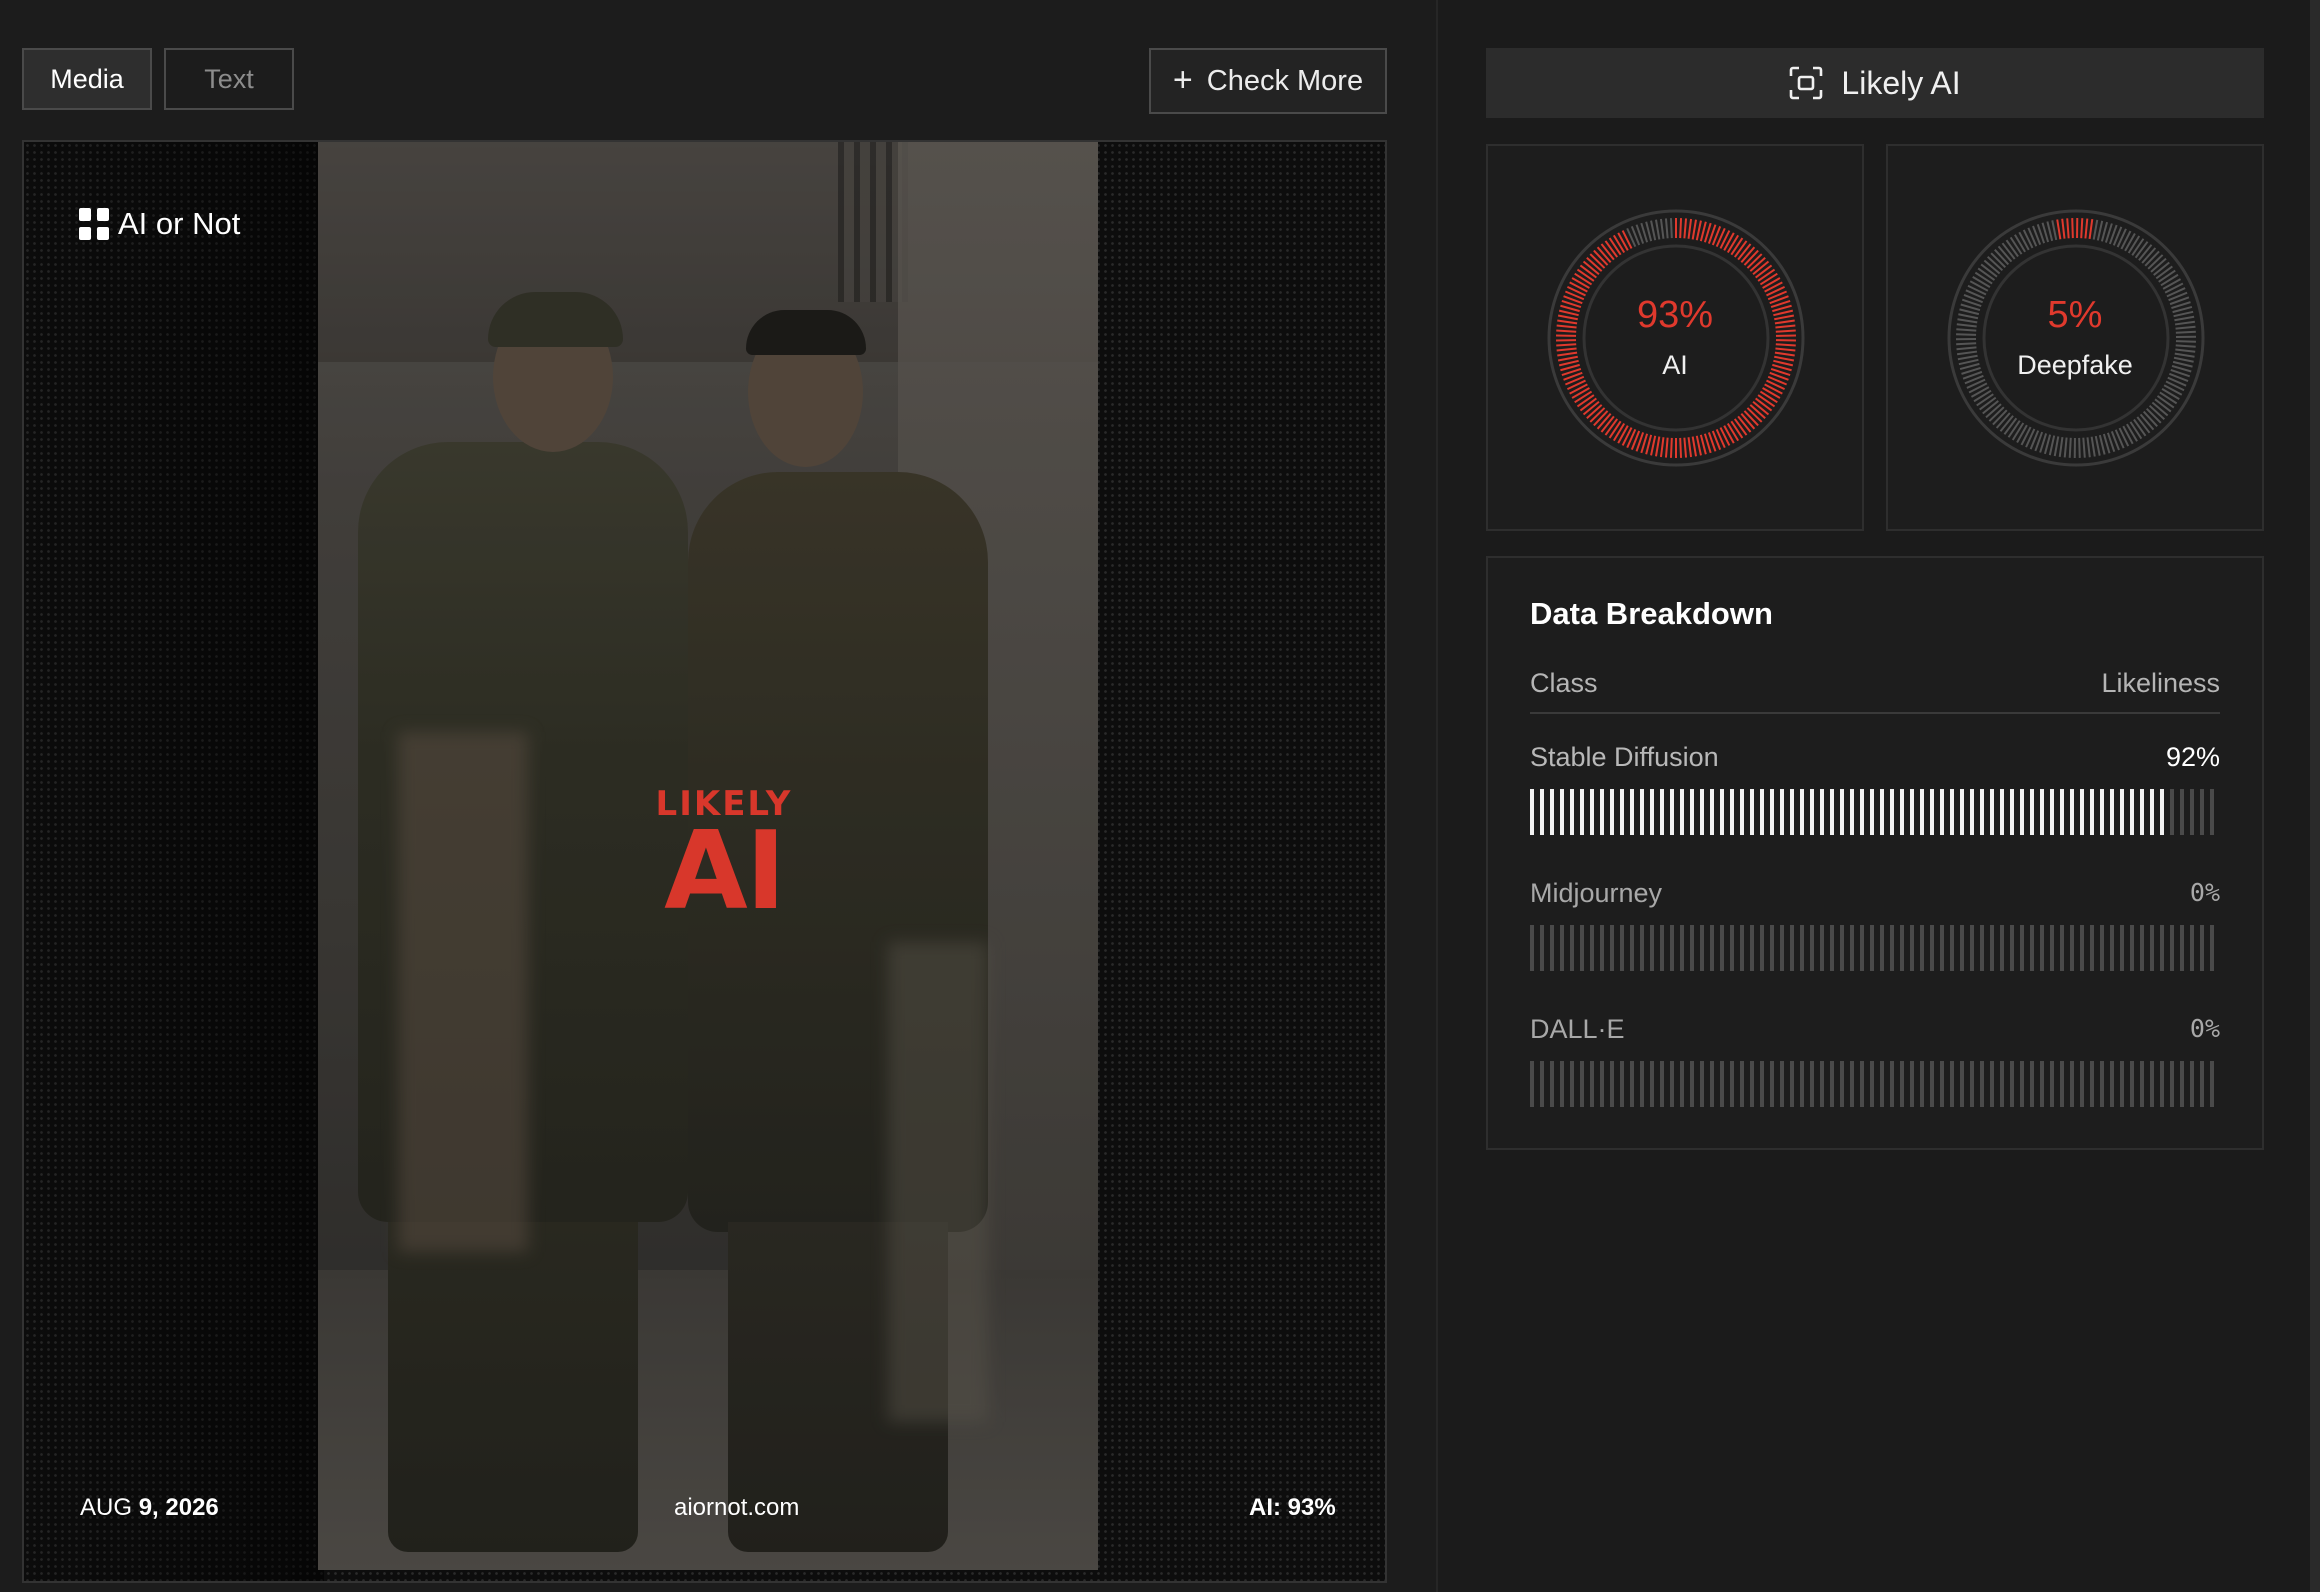  What do you see at coordinates (1596, 893) in the screenshot?
I see `row-class-name: Midjourney` at bounding box center [1596, 893].